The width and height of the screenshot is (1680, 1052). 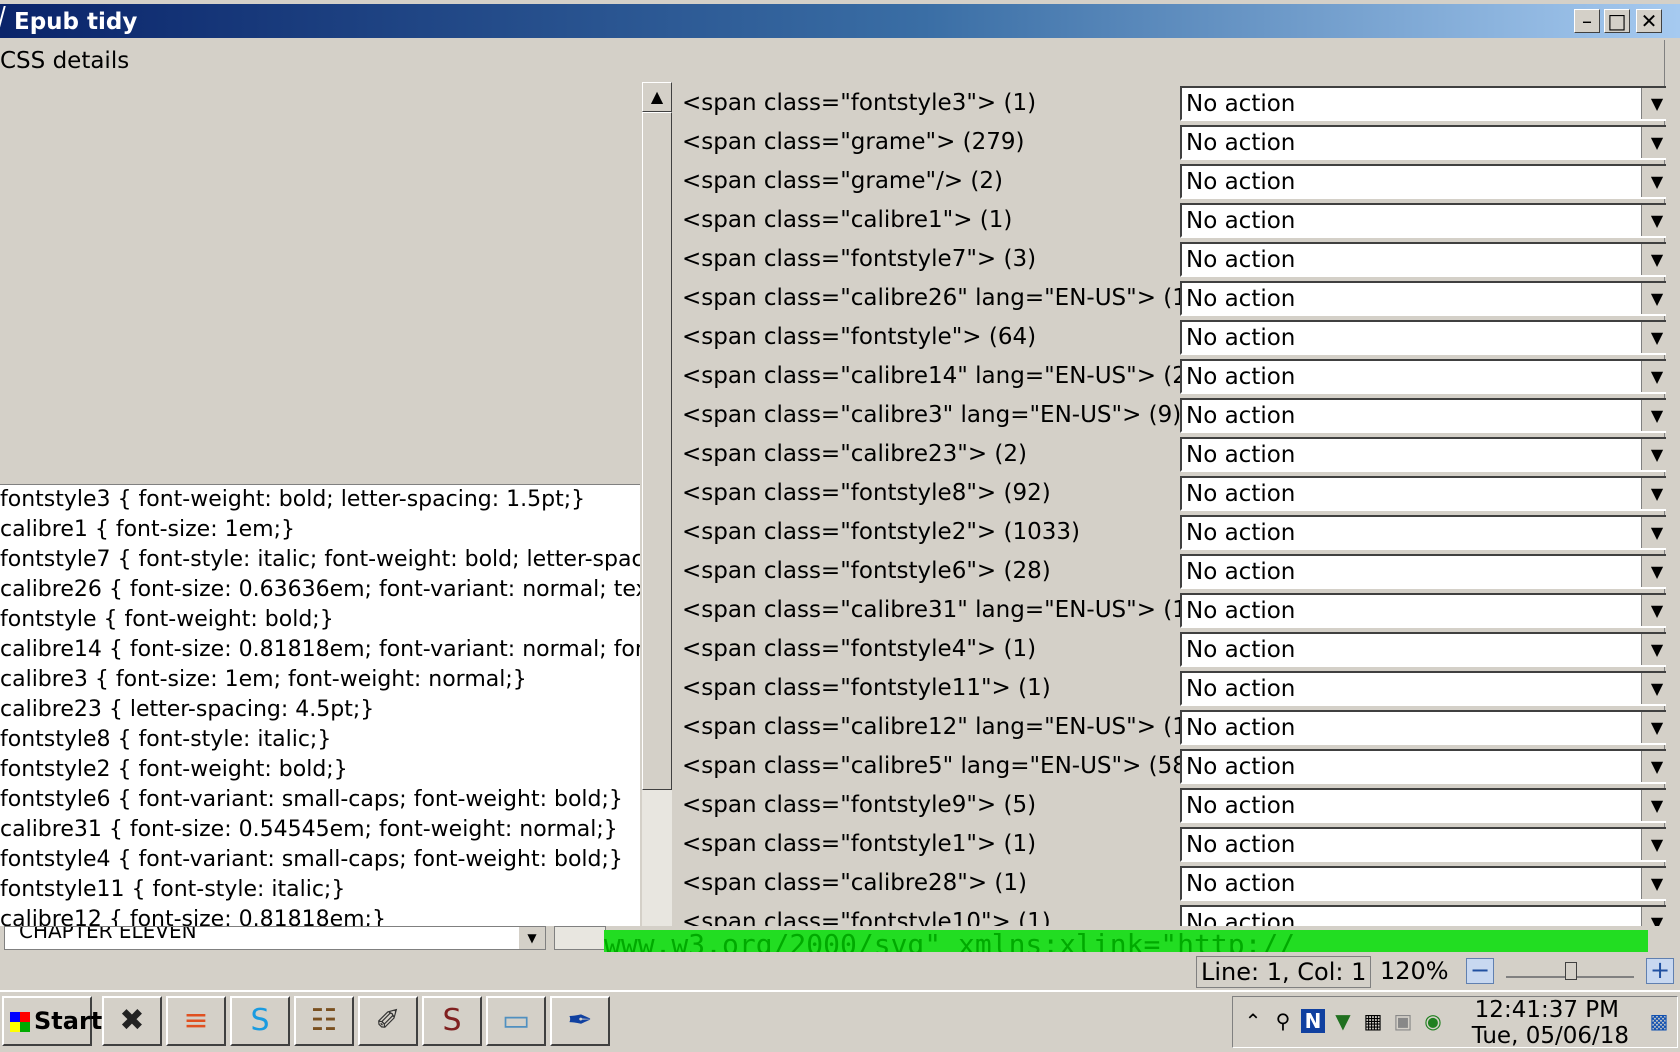 I want to click on zoom-slider-handle, so click(x=1571, y=971).